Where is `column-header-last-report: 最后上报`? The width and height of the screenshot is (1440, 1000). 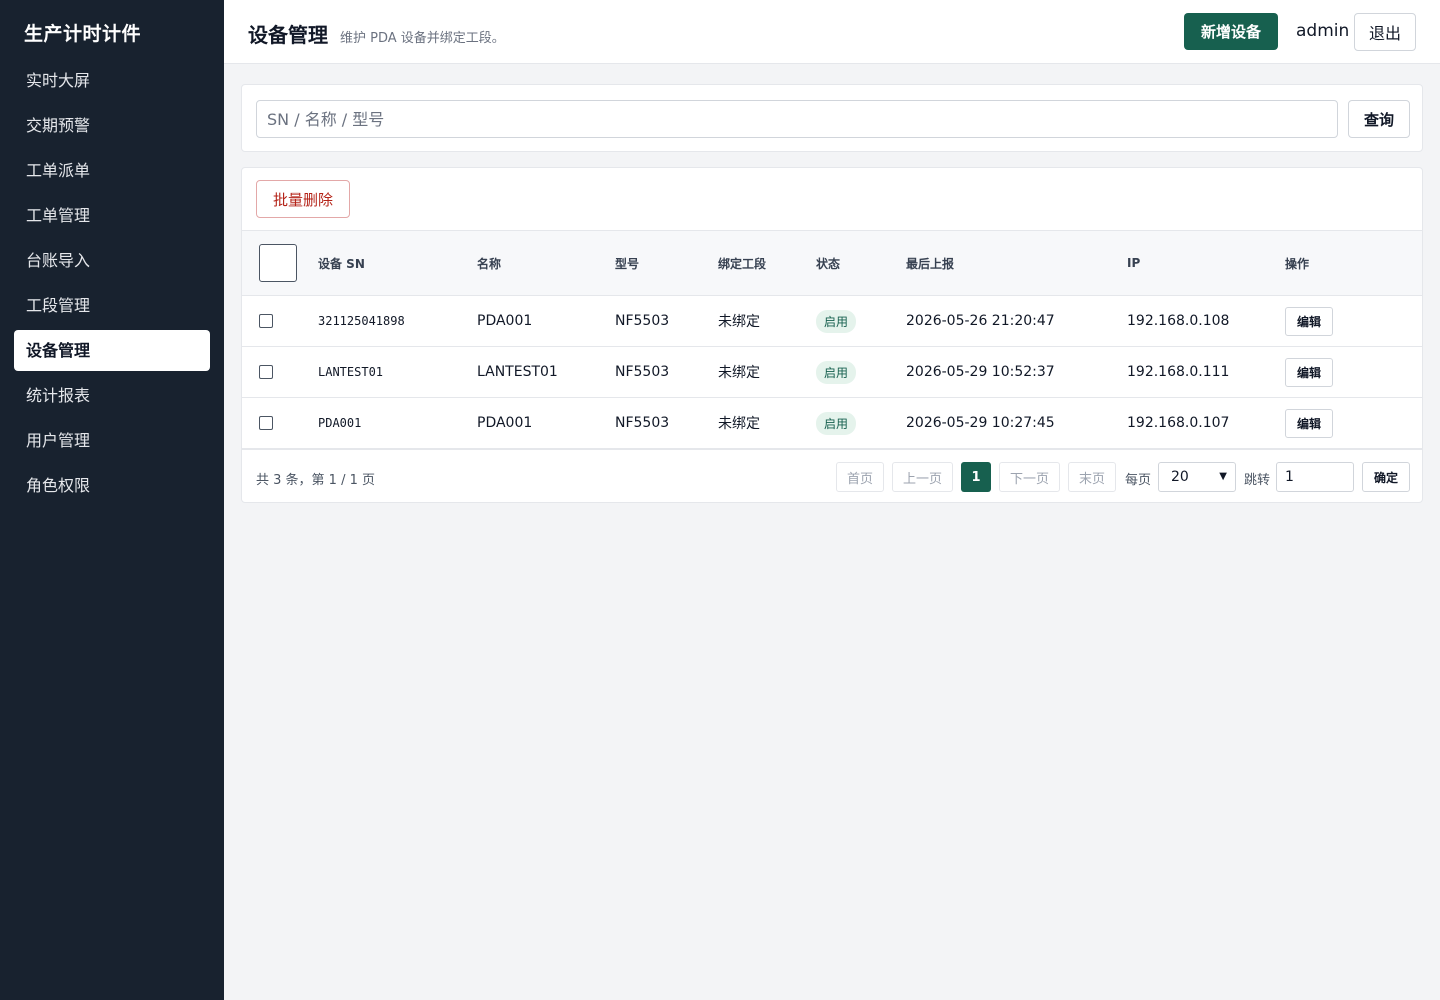
column-header-last-report: 最后上报 is located at coordinates (1016, 263).